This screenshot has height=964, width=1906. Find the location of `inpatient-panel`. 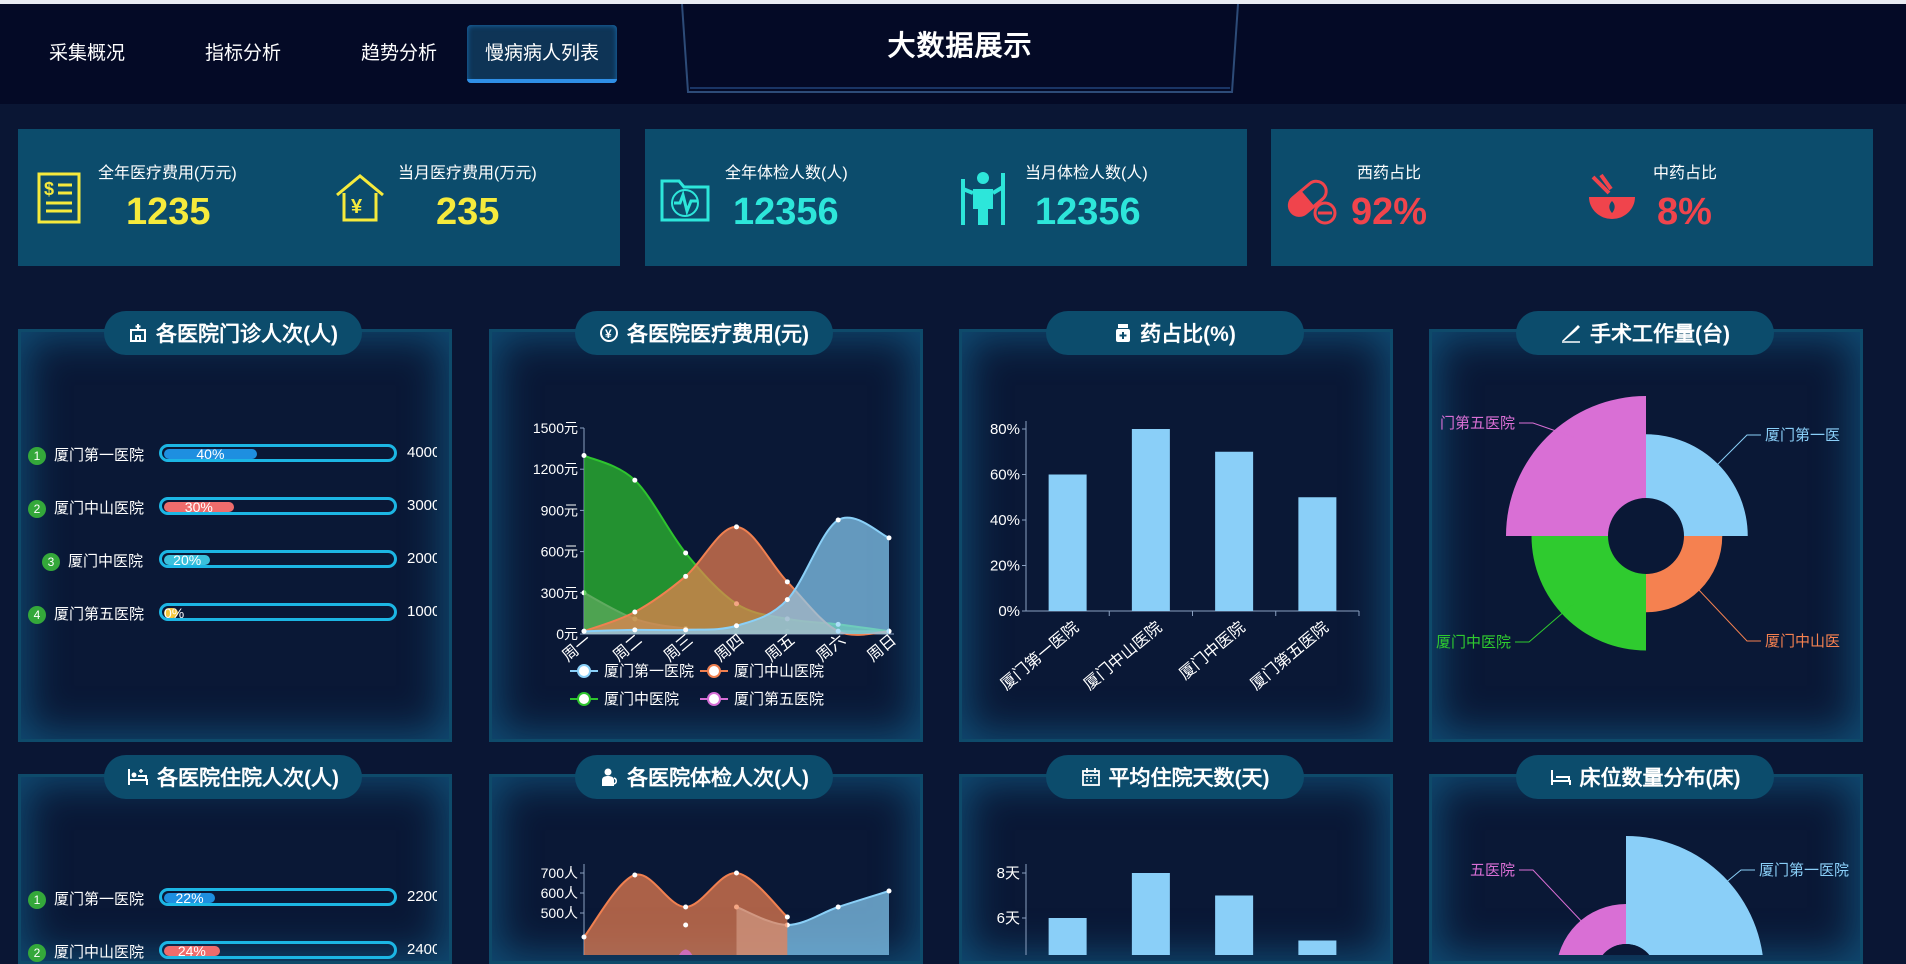

inpatient-panel is located at coordinates (235, 869).